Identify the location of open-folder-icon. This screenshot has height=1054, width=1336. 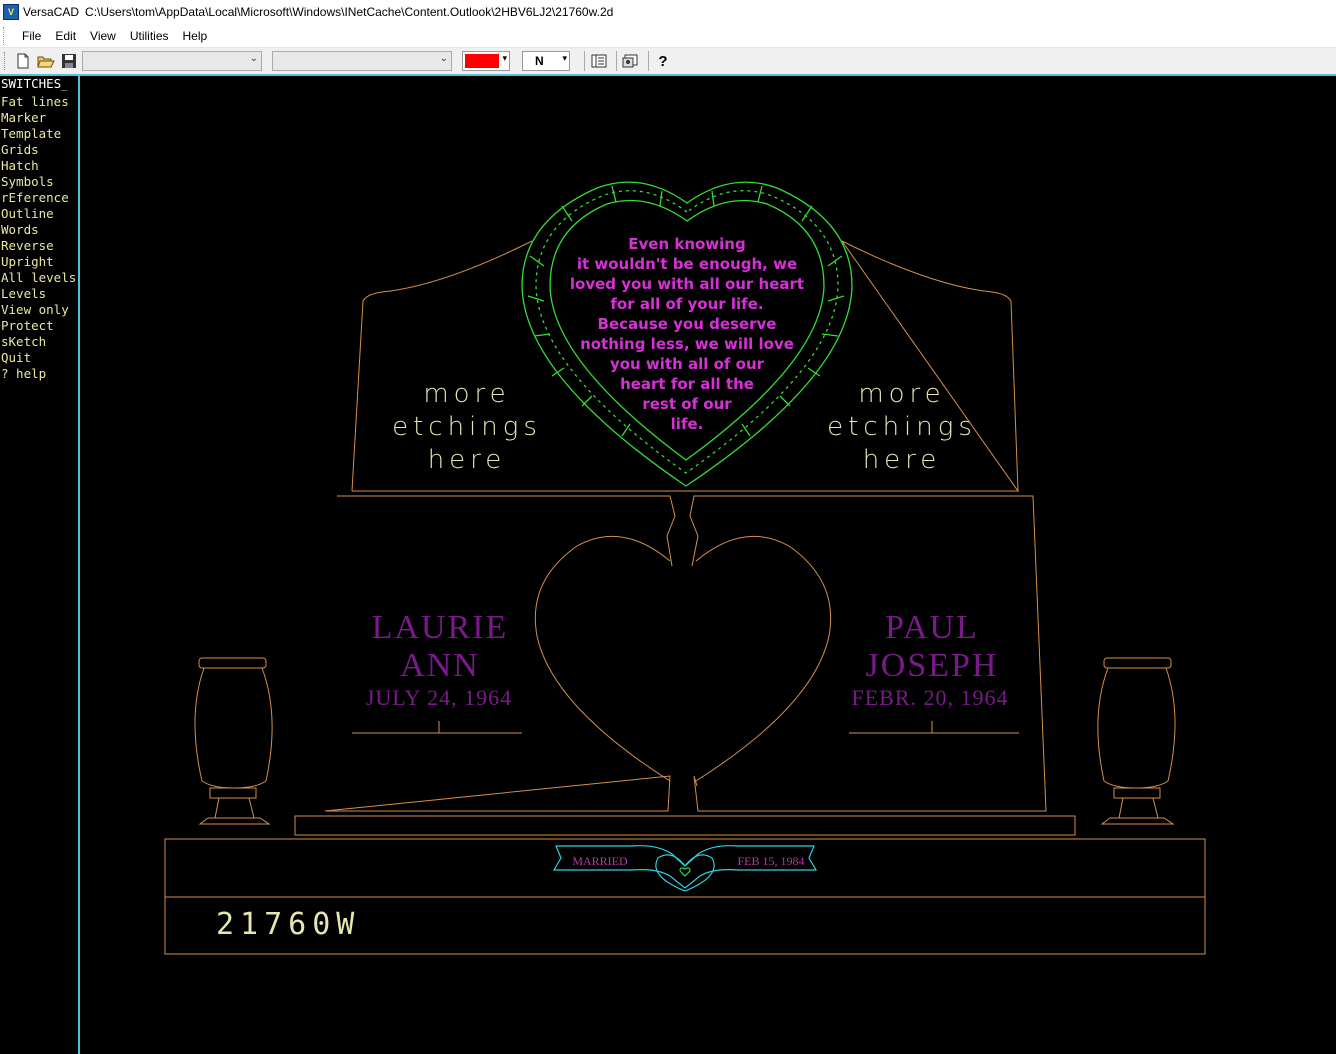
(46, 61).